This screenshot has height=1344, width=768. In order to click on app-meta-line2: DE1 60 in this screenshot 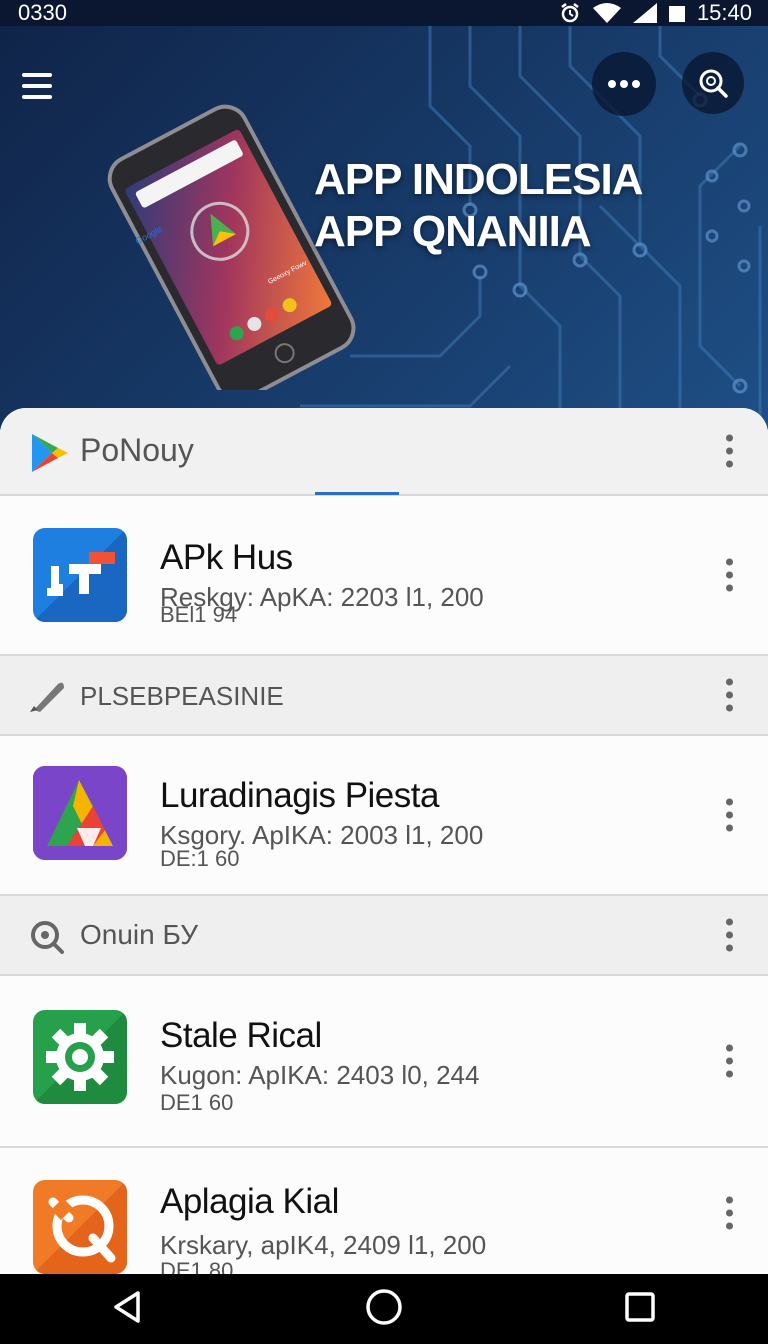, I will do `click(197, 1102)`.